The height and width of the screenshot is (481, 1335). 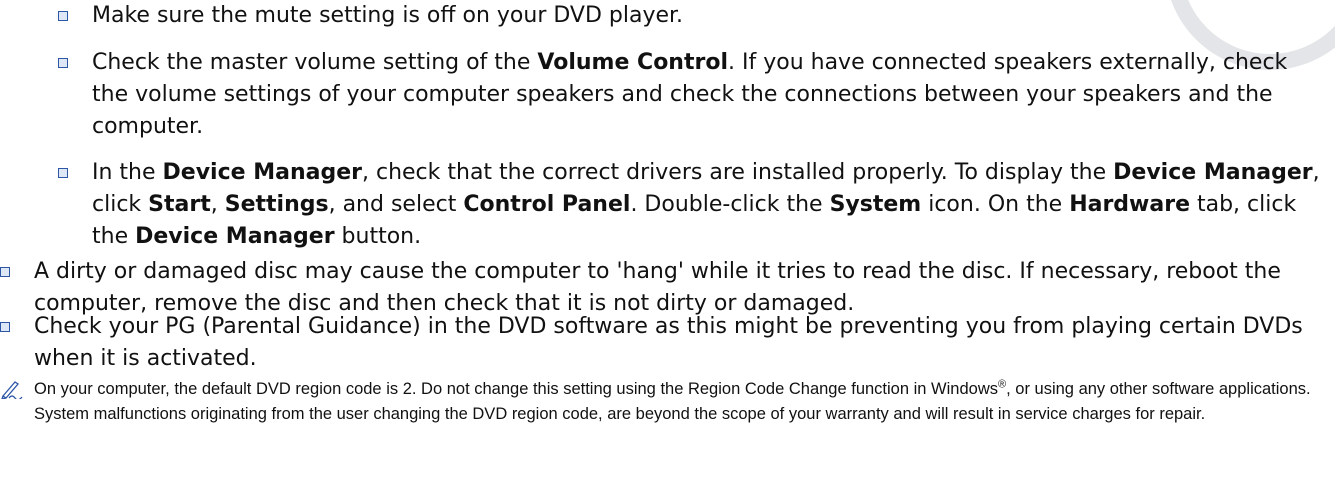 I want to click on volume-control-term: Volume Control, so click(x=632, y=62).